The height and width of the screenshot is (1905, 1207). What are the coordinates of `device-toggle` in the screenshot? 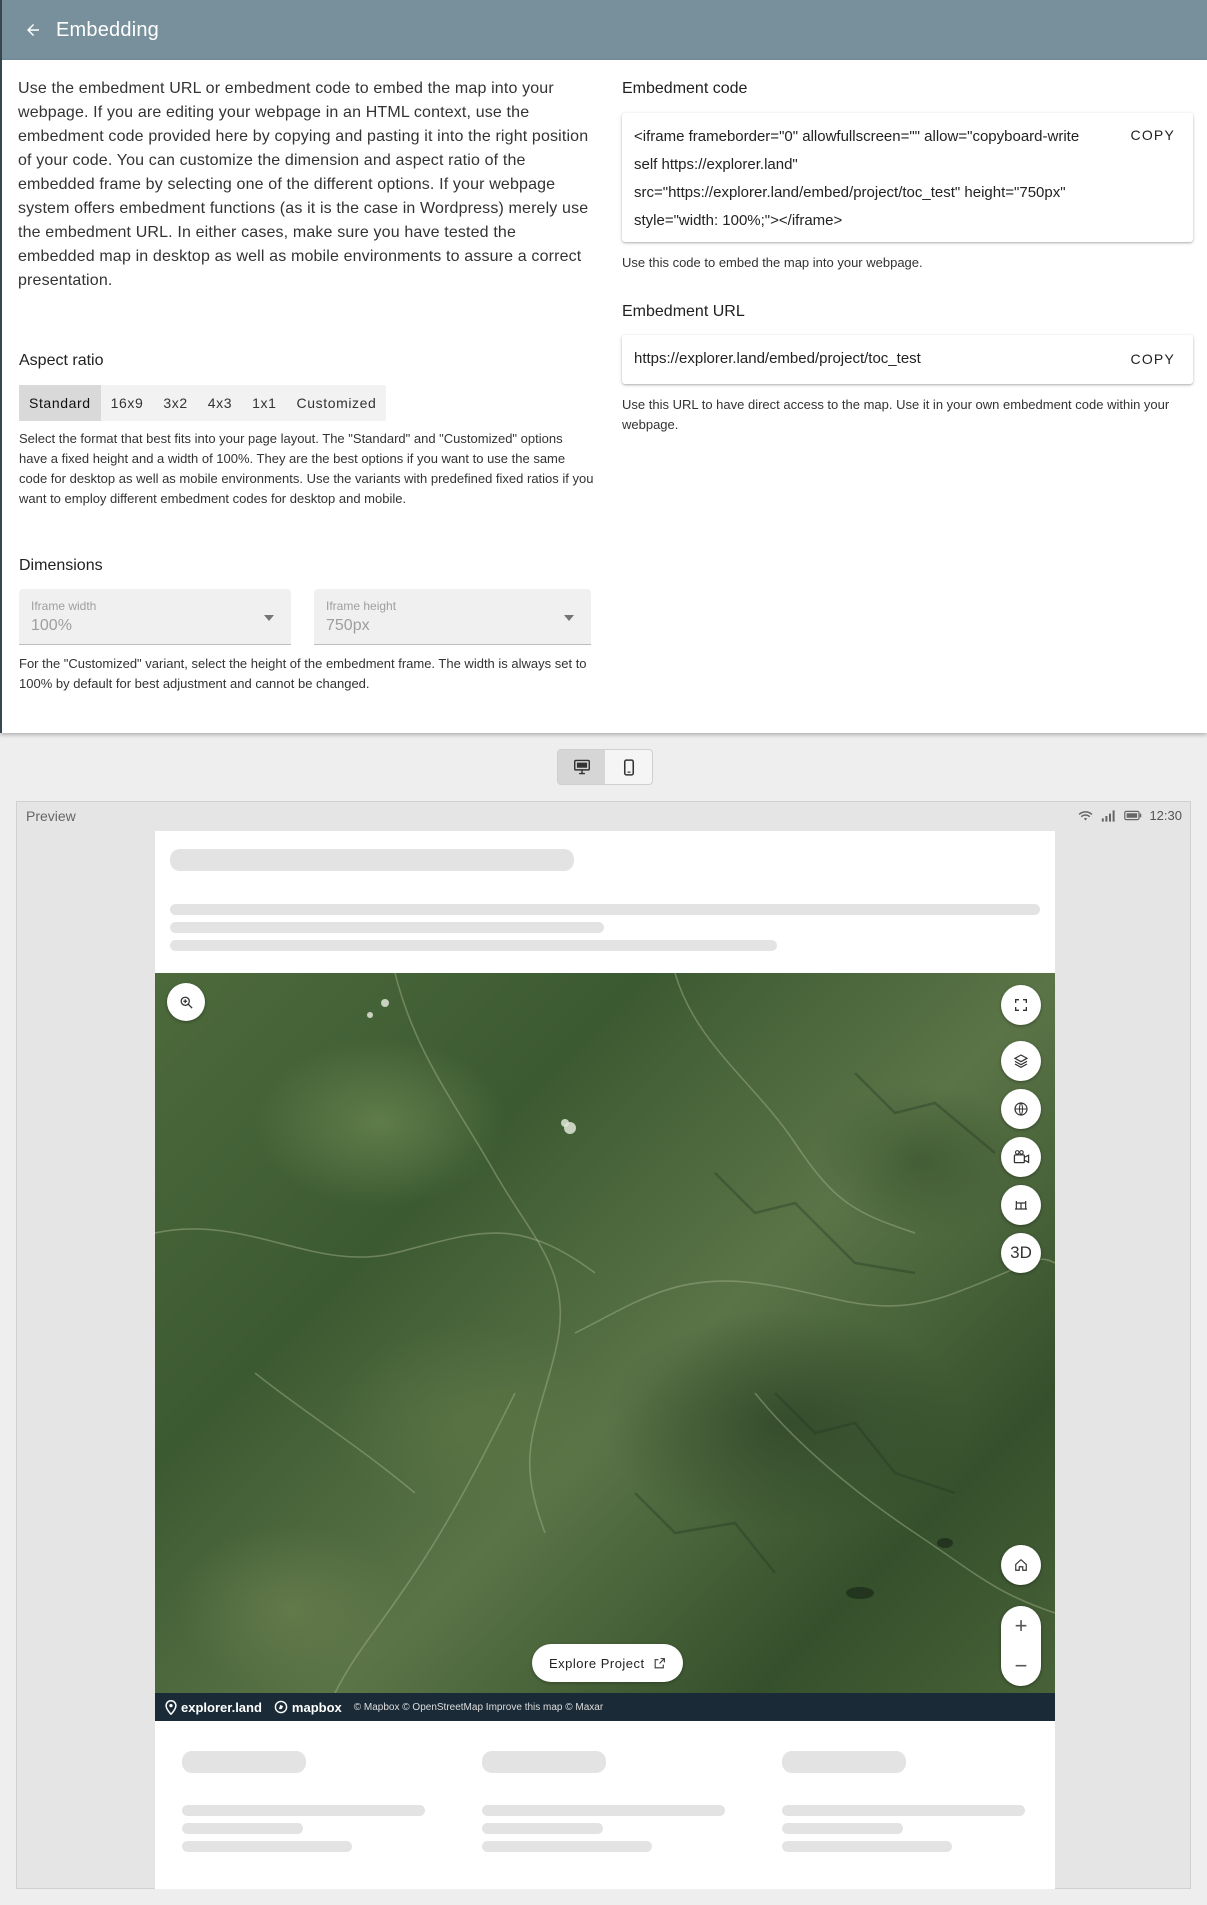 It's located at (605, 767).